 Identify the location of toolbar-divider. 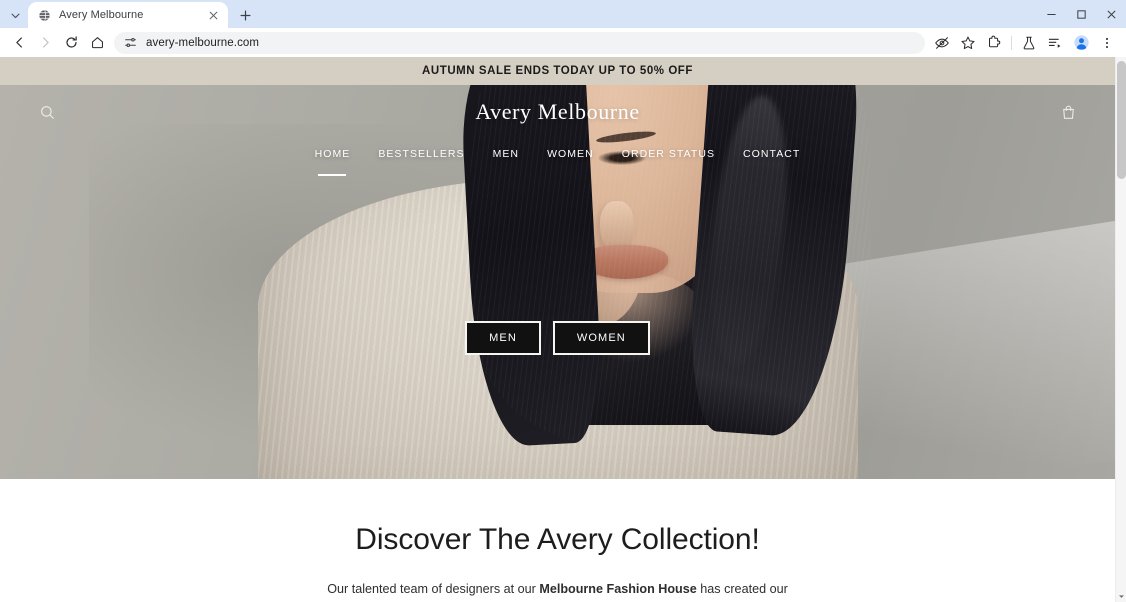
(1011, 42).